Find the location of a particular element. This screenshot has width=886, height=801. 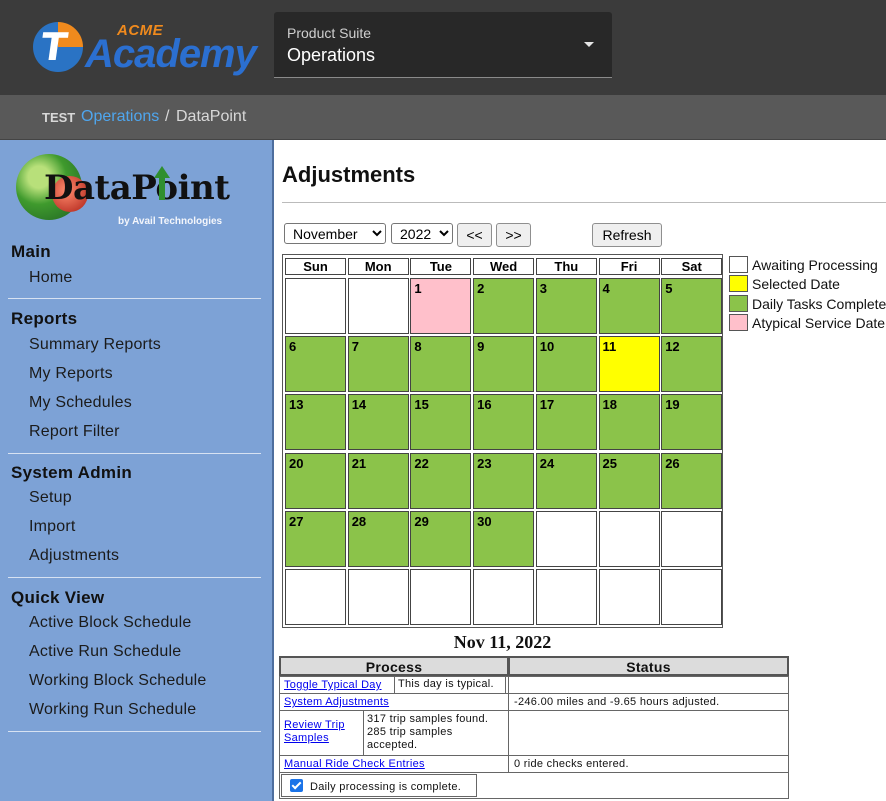

calendar-day: 10 is located at coordinates (566, 364).